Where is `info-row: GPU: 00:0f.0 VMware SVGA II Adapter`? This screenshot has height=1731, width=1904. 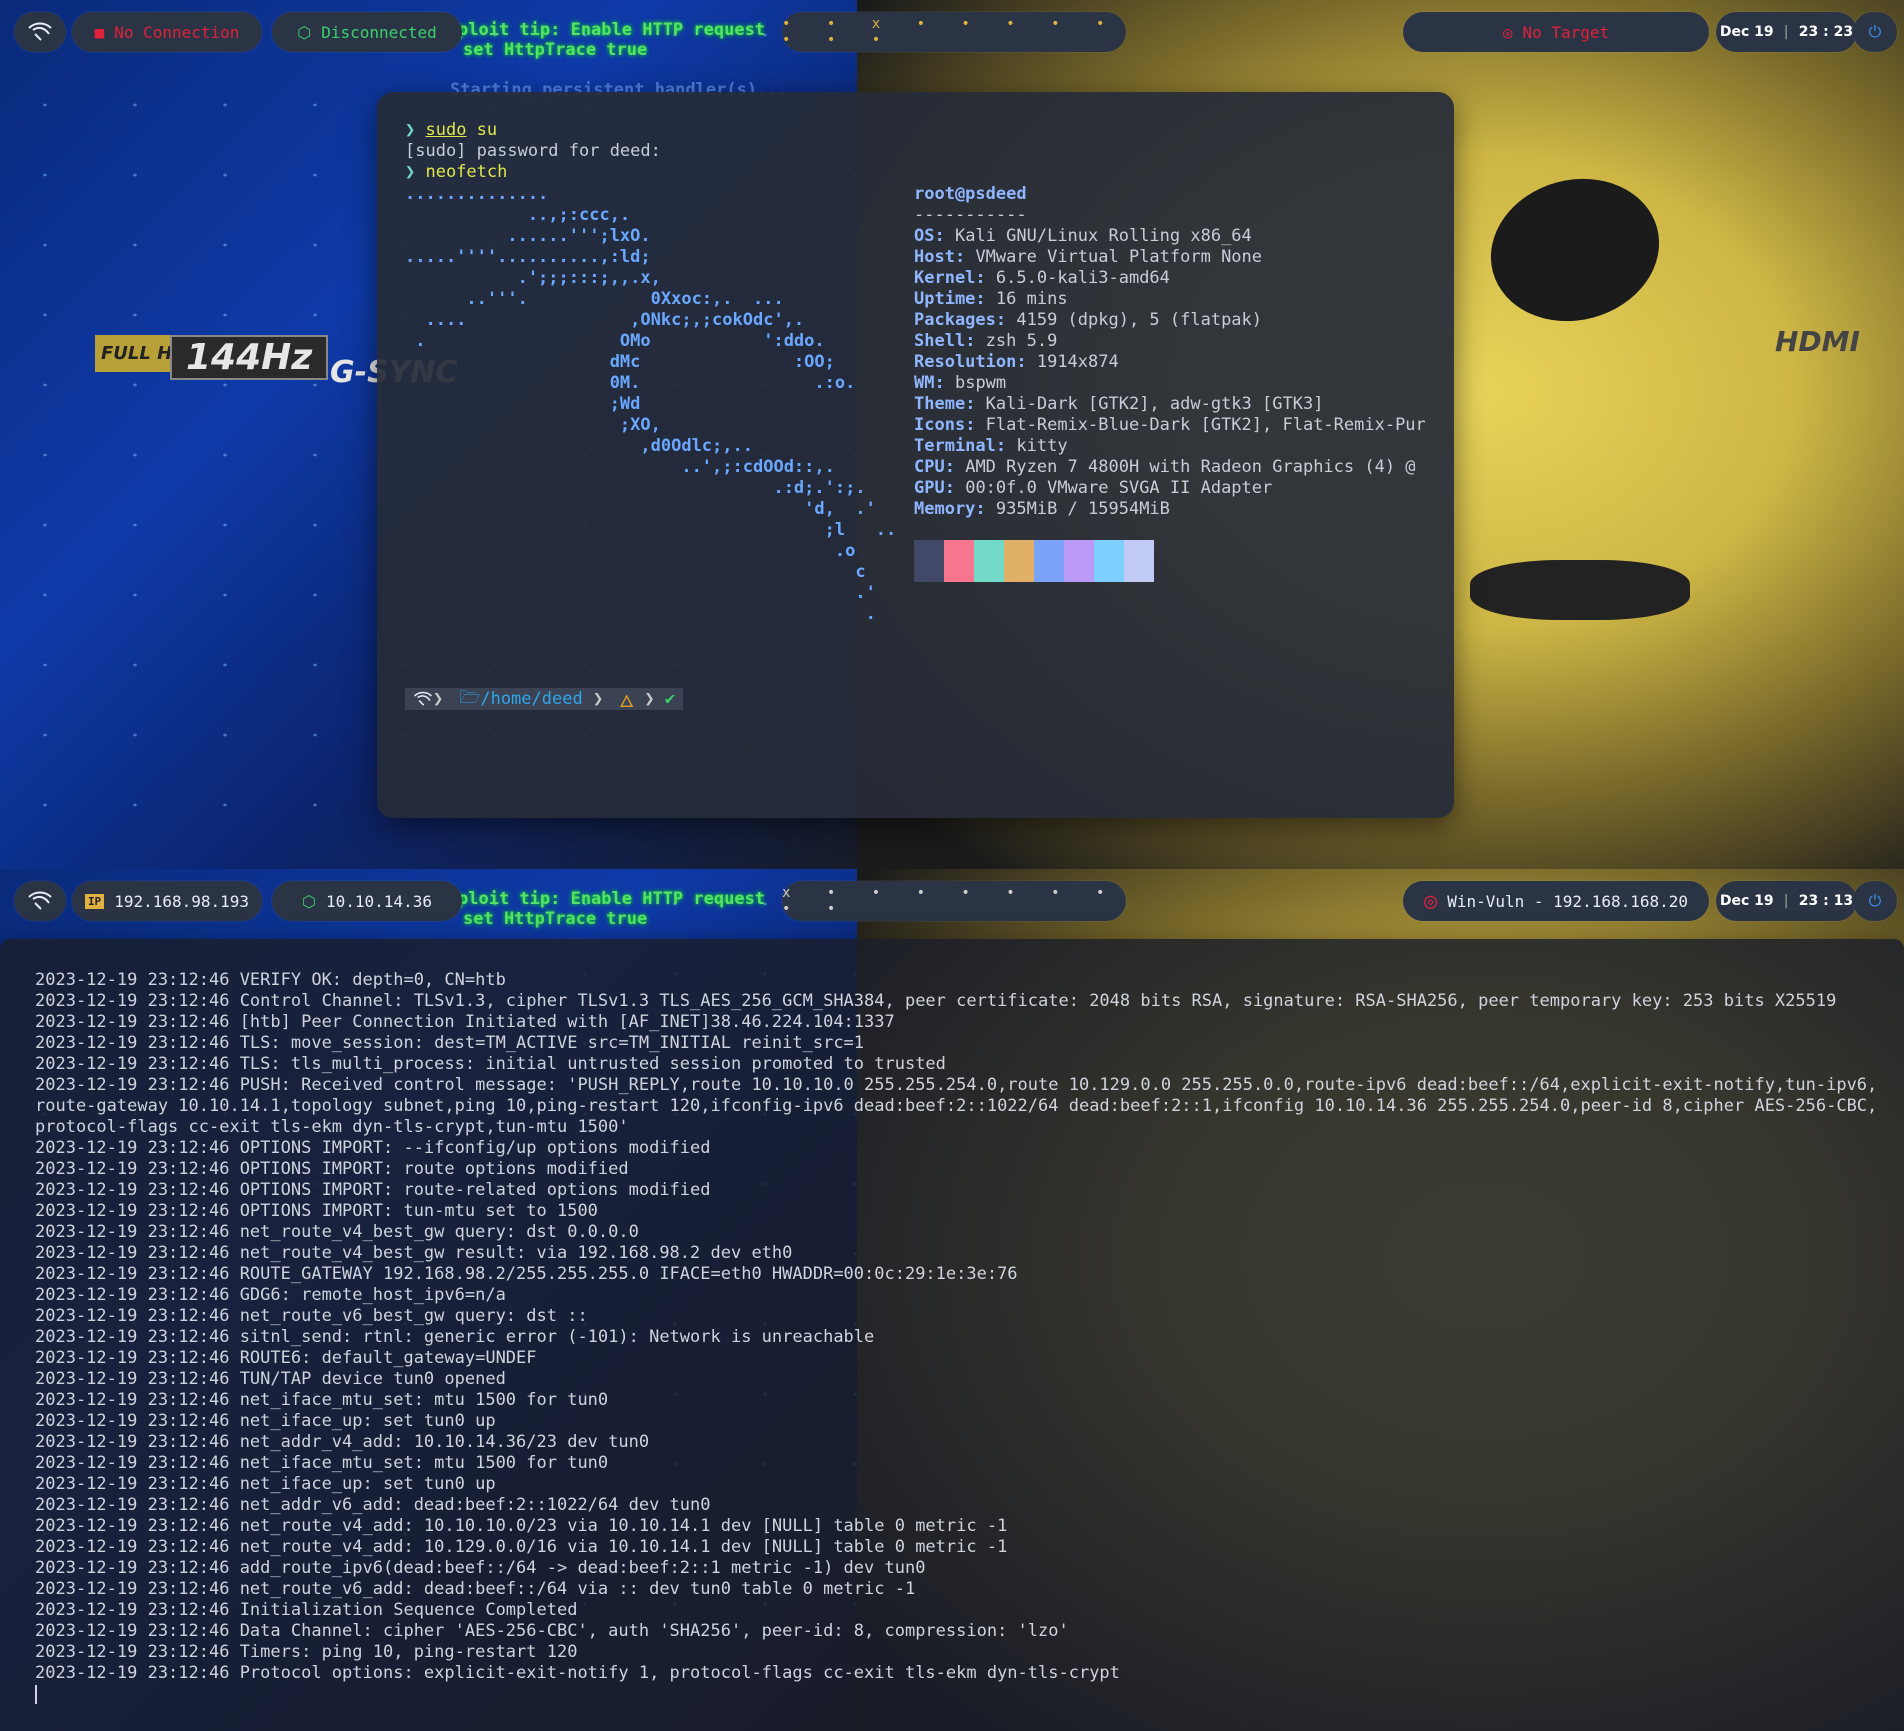 info-row: GPU: 00:0f.0 VMware SVGA II Adapter is located at coordinates (1093, 488).